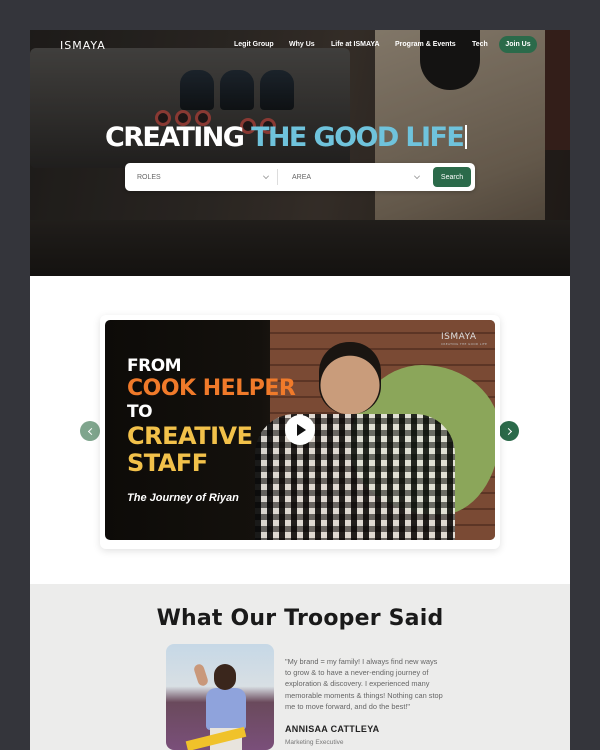 The width and height of the screenshot is (600, 750). I want to click on photo-body, so click(226, 709).